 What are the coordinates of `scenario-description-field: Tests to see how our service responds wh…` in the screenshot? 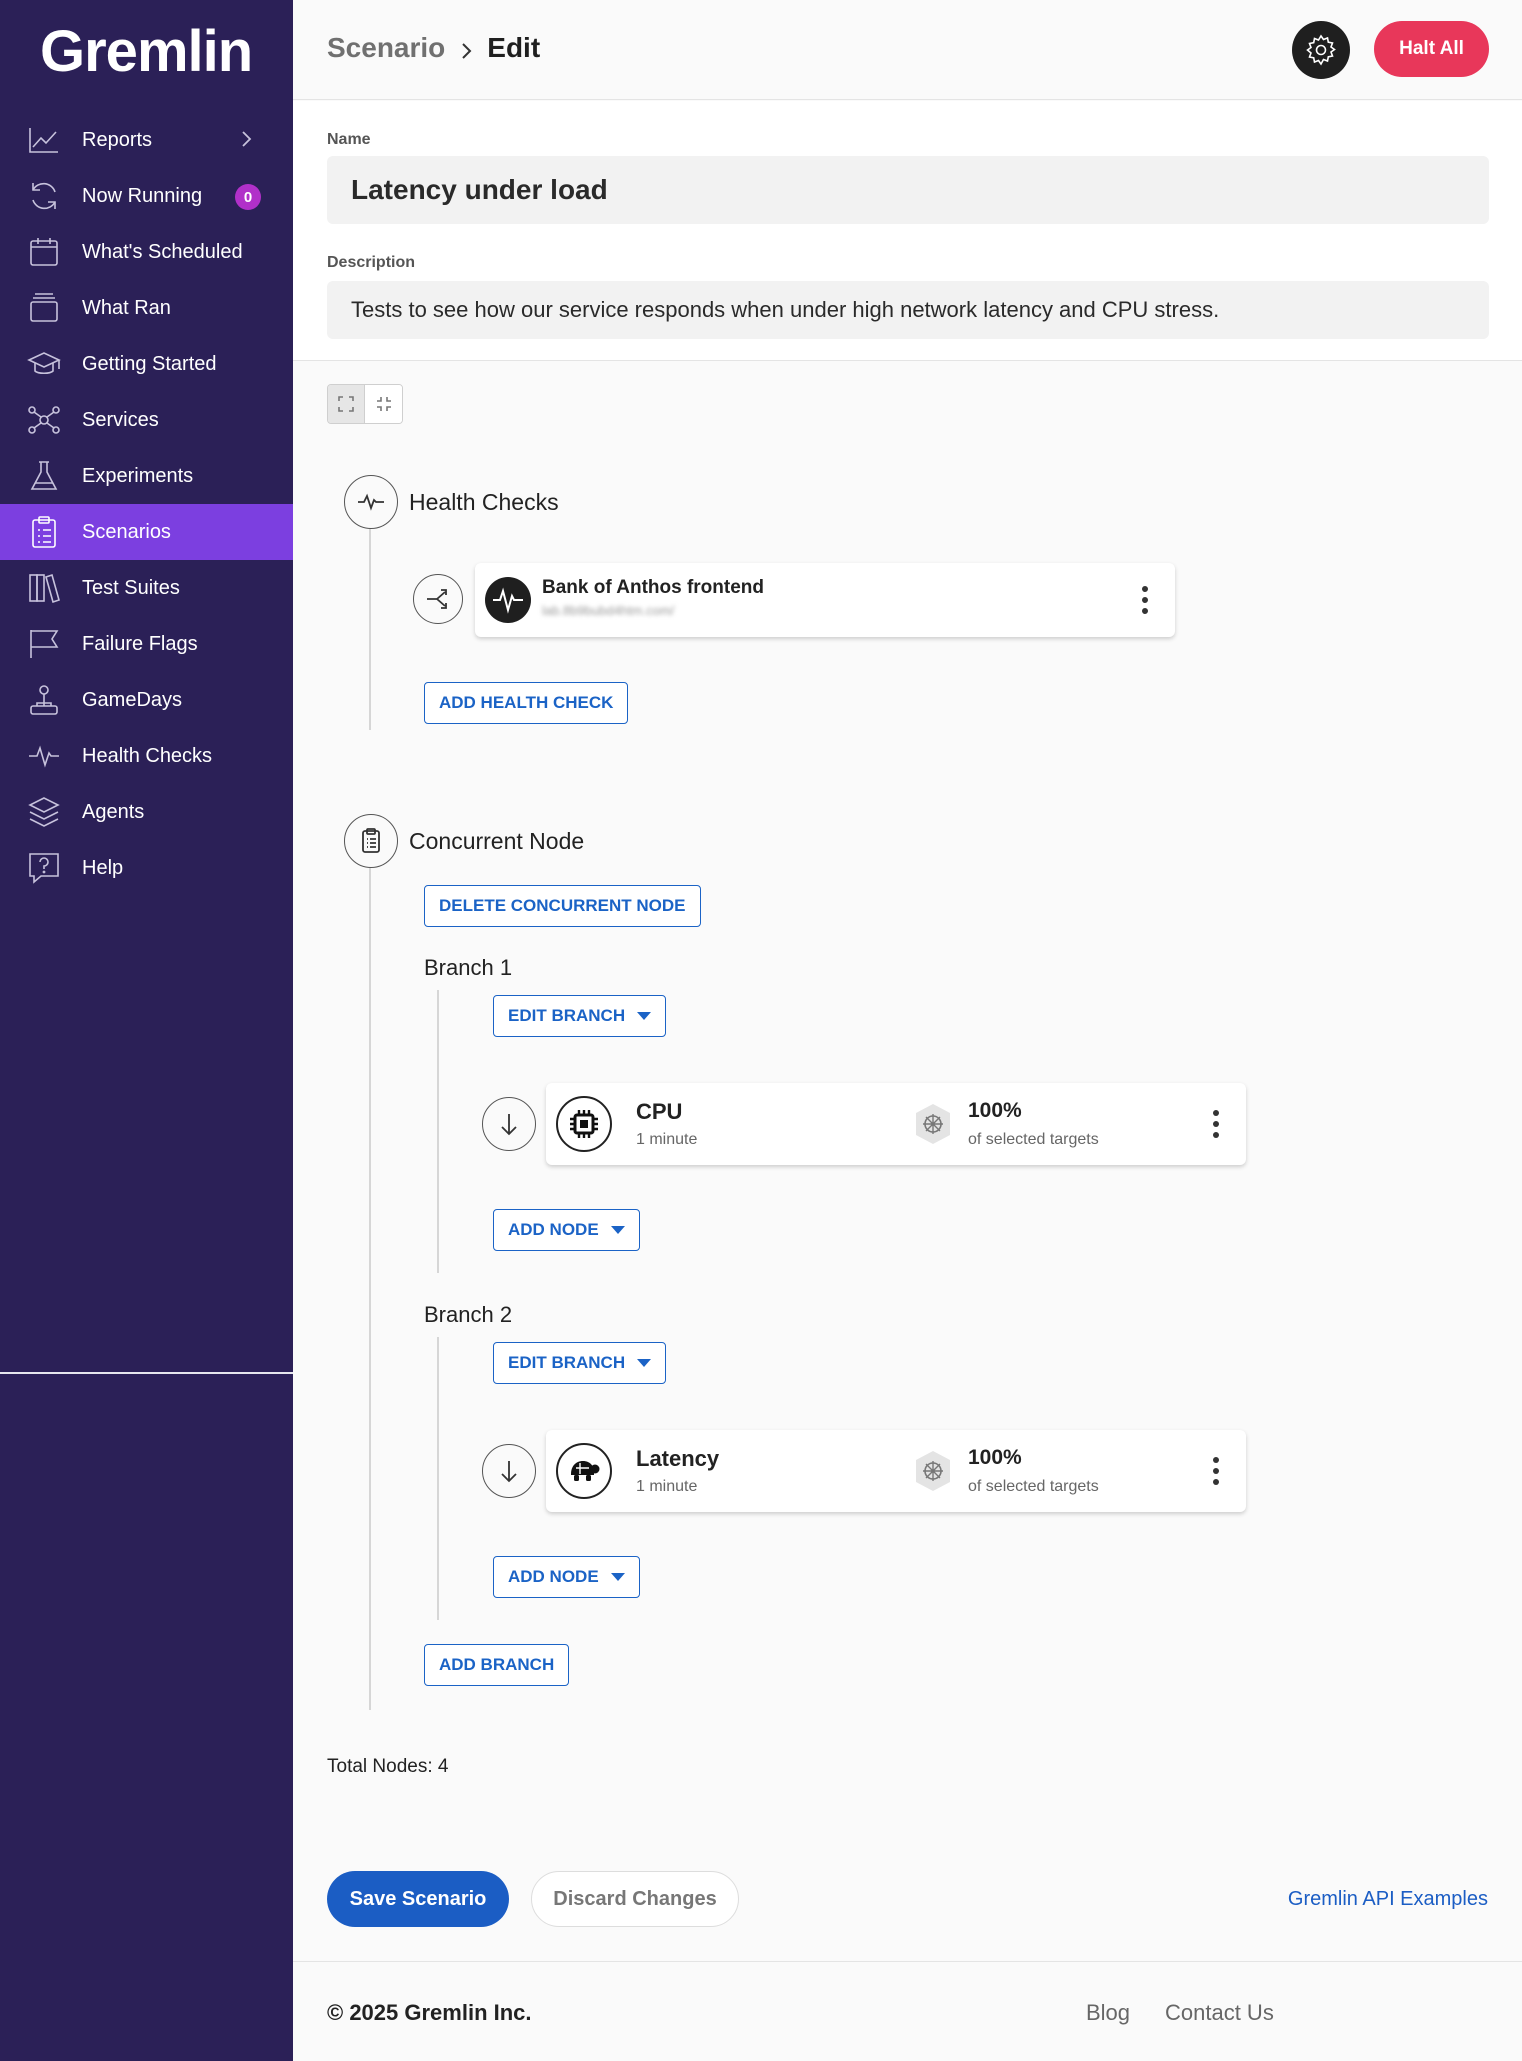 It's located at (908, 310).